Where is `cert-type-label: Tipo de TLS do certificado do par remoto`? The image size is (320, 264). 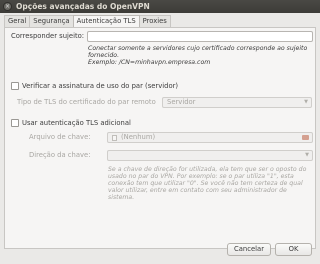
cert-type-label: Tipo de TLS do certificado do par remoto is located at coordinates (86, 102).